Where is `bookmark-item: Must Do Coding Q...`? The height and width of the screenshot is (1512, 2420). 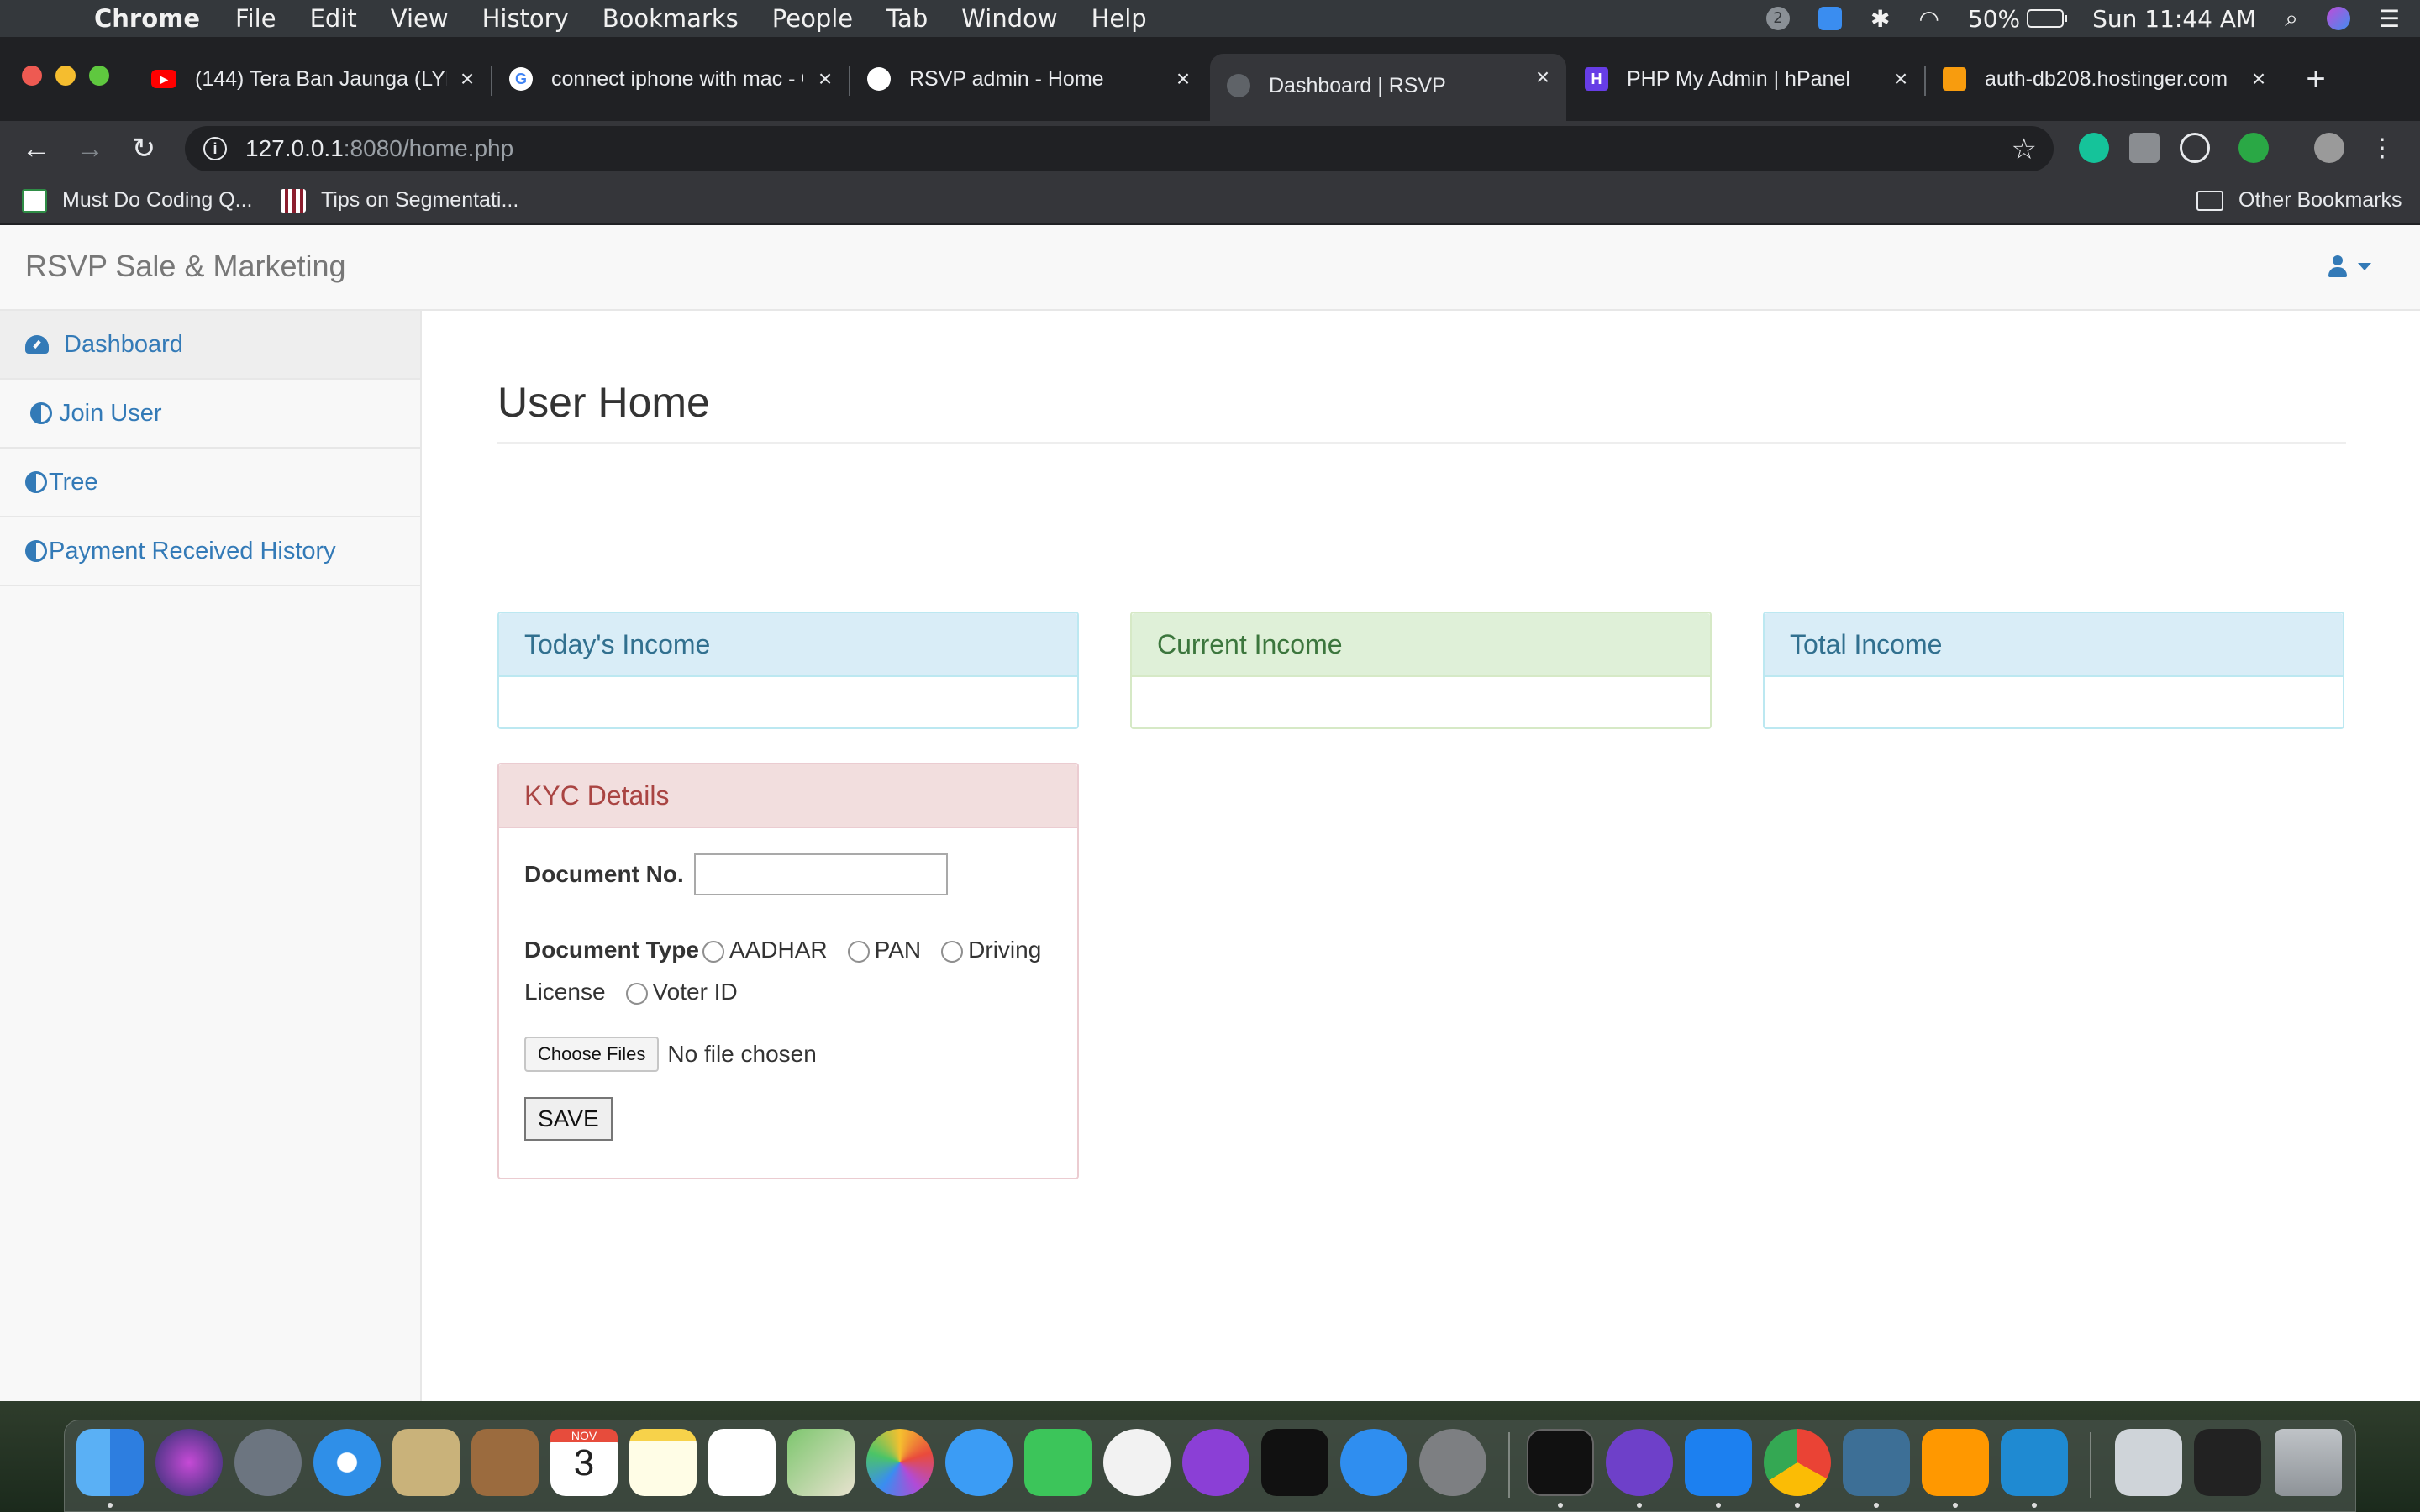 bookmark-item: Must Do Coding Q... is located at coordinates (137, 200).